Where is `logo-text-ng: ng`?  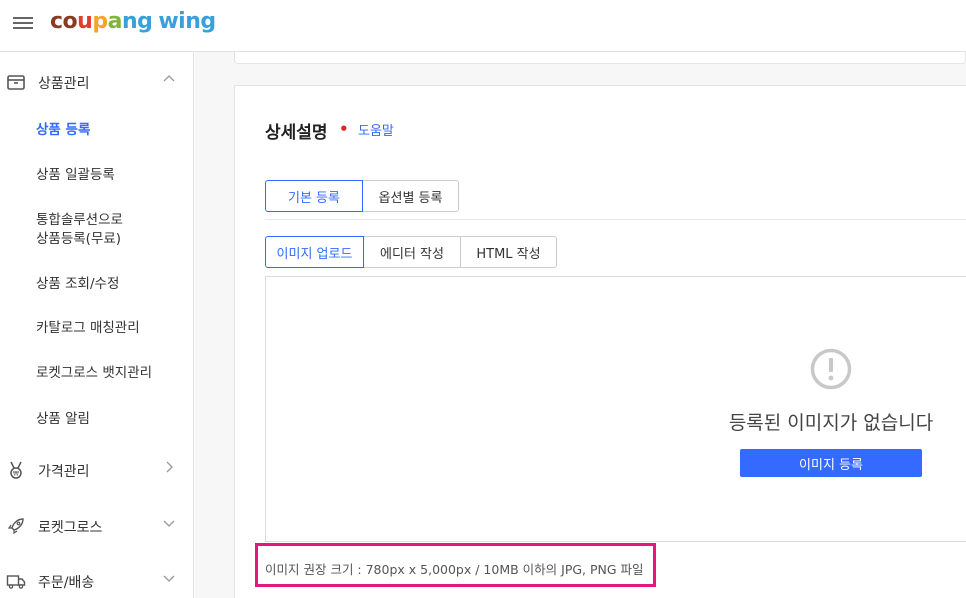 logo-text-ng: ng is located at coordinates (137, 21).